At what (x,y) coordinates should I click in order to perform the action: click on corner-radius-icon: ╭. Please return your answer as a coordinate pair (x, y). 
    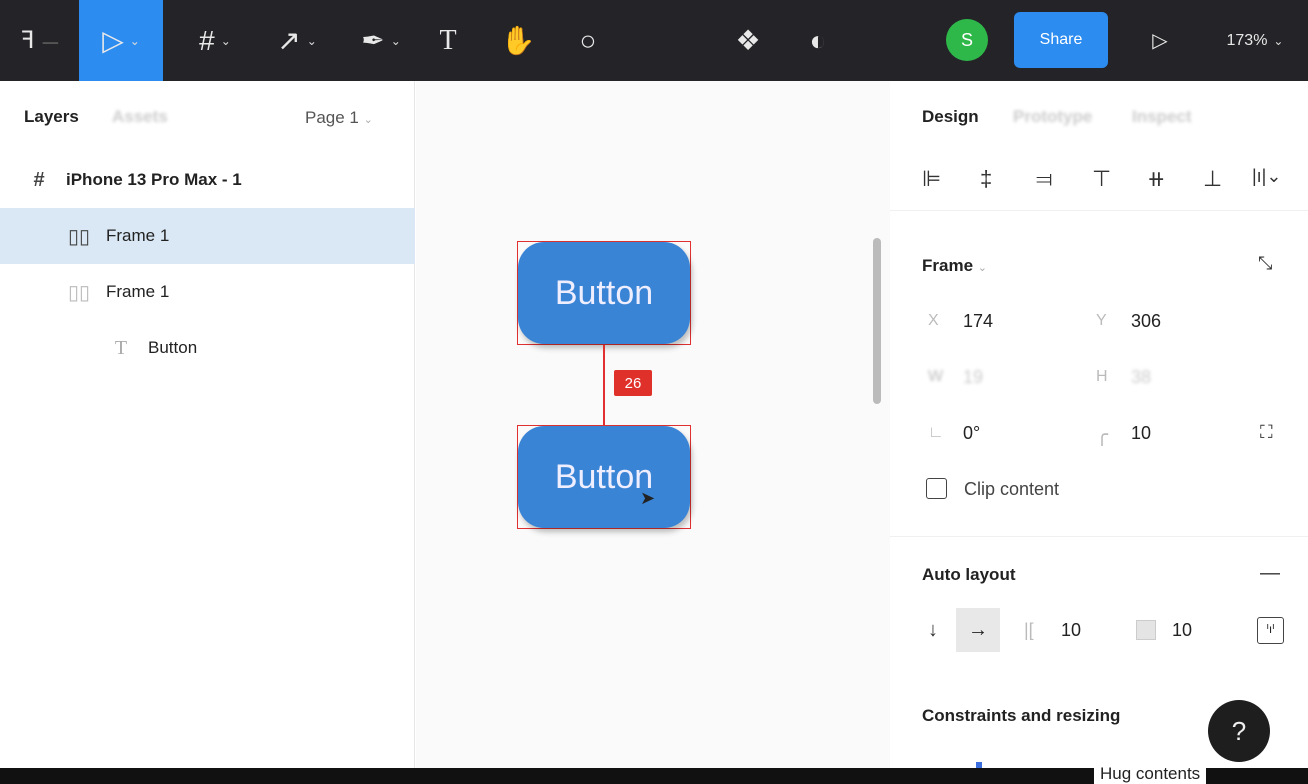
    Looking at the image, I should click on (1102, 435).